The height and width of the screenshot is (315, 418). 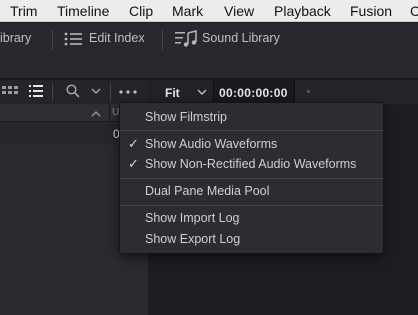 I want to click on menu-item-show-export-log: Show Export Log, so click(x=251, y=240).